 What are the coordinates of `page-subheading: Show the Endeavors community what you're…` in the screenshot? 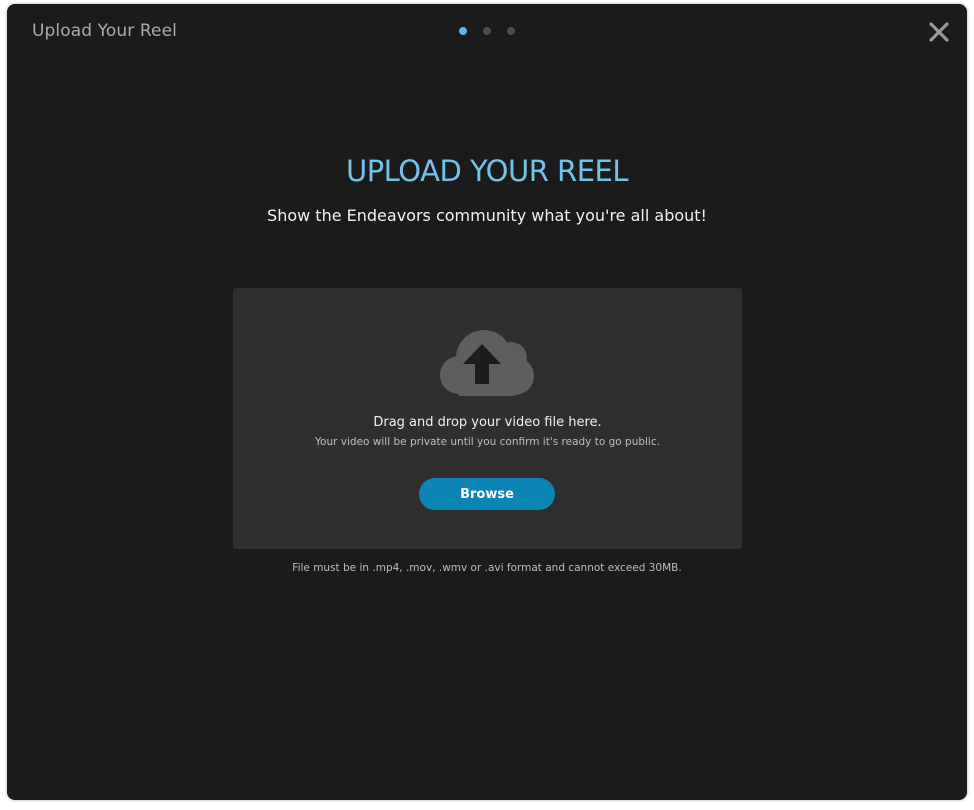 It's located at (487, 215).